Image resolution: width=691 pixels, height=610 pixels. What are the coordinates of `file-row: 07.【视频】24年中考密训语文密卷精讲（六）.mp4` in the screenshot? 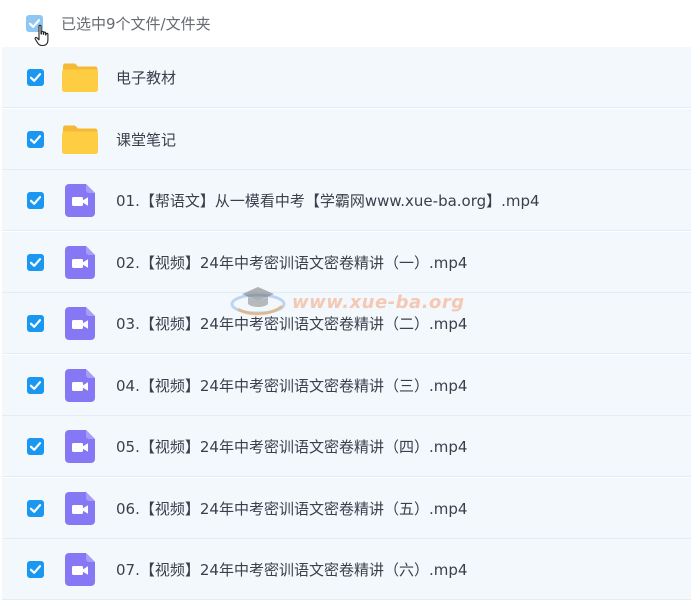 It's located at (346, 569).